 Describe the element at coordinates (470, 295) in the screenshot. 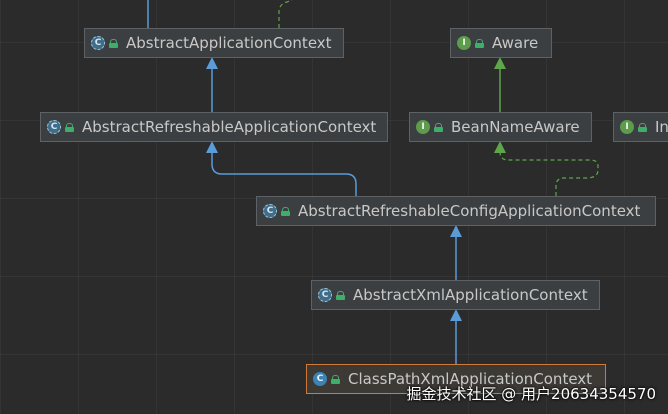

I see `node-label: AbstractXmlApplicationContext` at that location.